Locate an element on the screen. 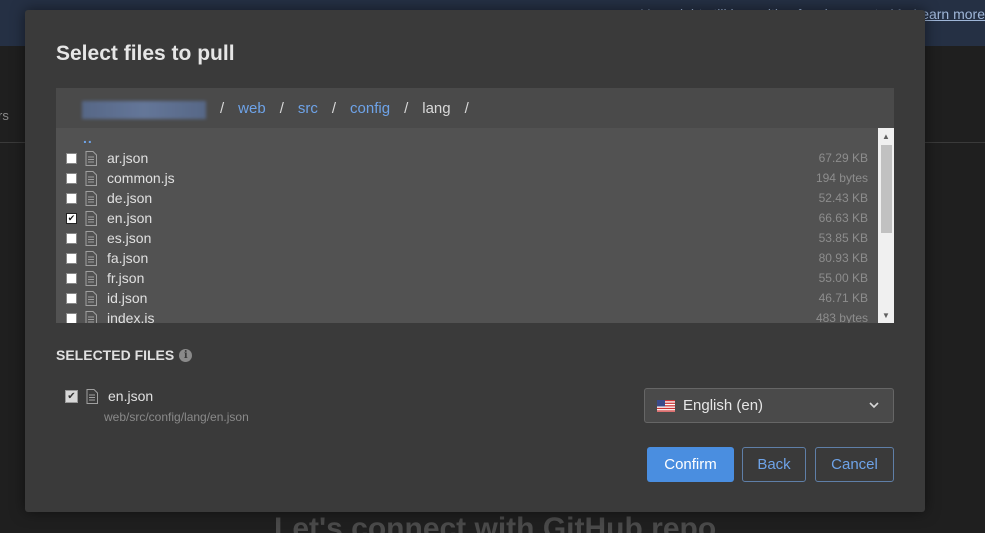  file-list-scrollbar: ▲ ▼ is located at coordinates (886, 225).